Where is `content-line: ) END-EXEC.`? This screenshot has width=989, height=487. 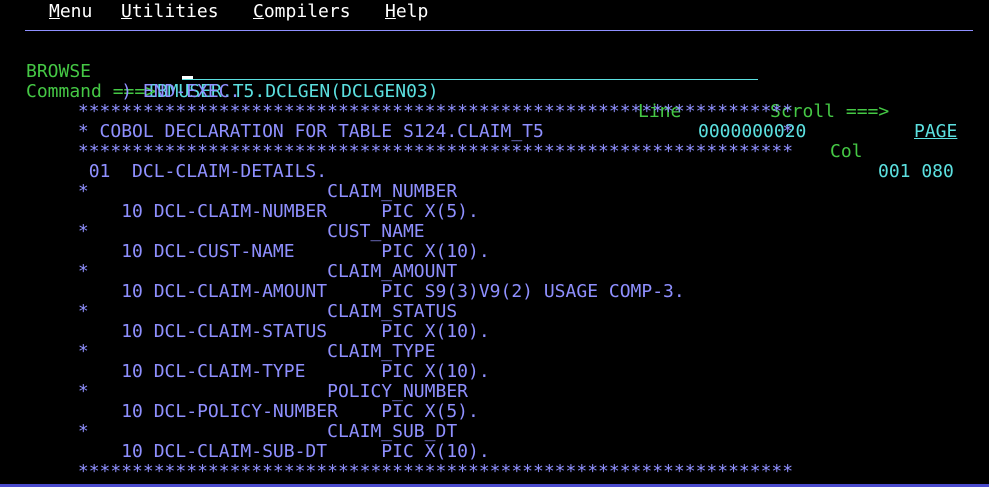 content-line: ) END-EXEC. is located at coordinates (121, 91).